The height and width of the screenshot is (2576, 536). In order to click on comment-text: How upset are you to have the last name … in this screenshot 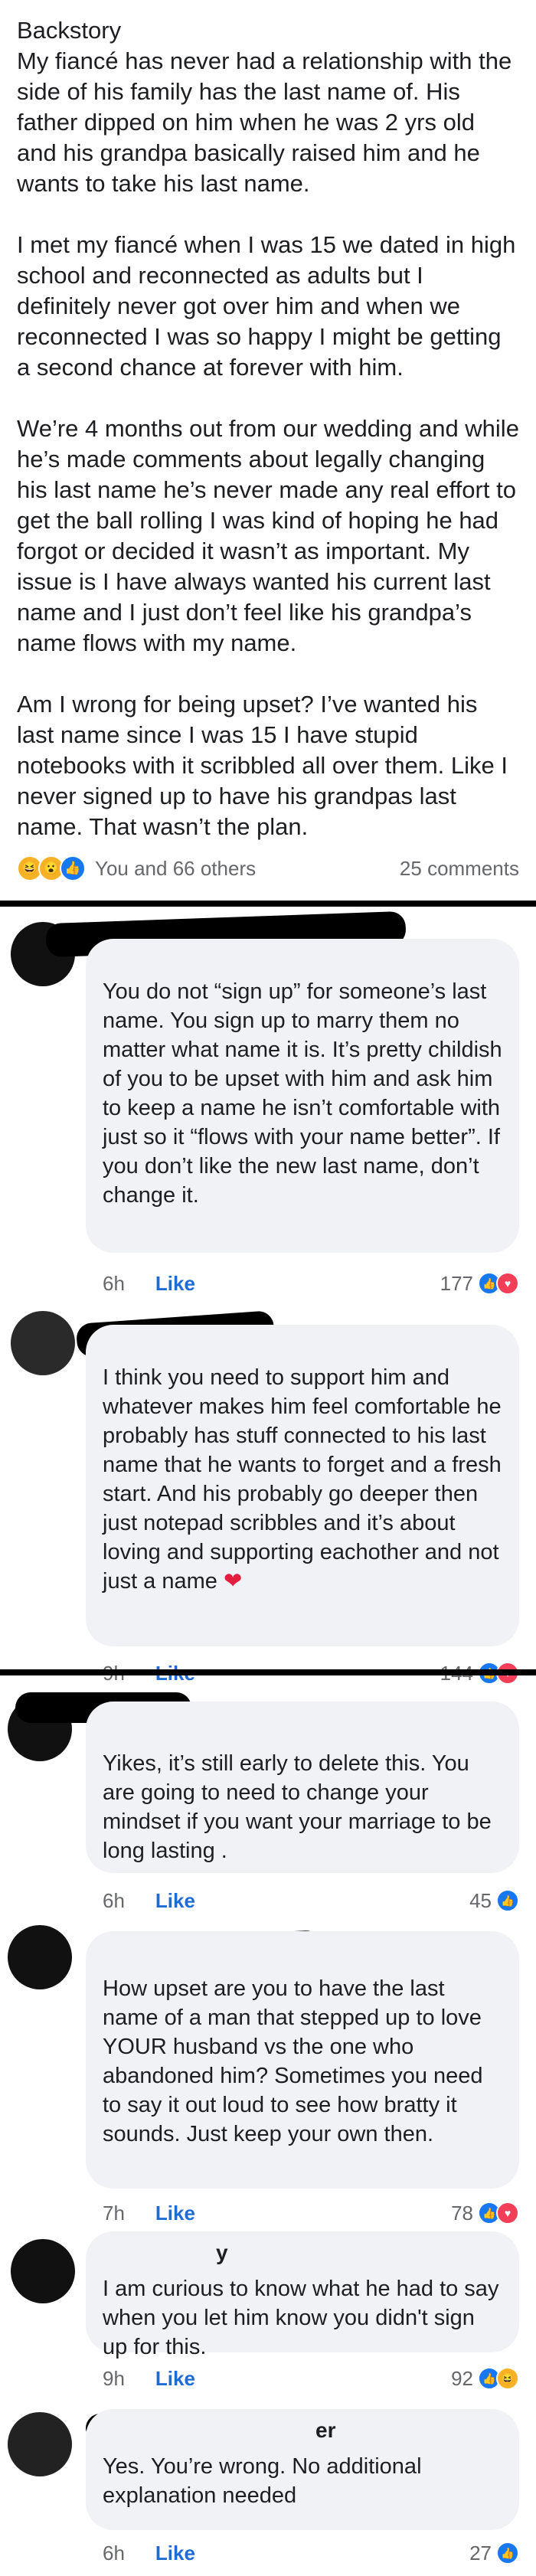, I will do `click(293, 2061)`.